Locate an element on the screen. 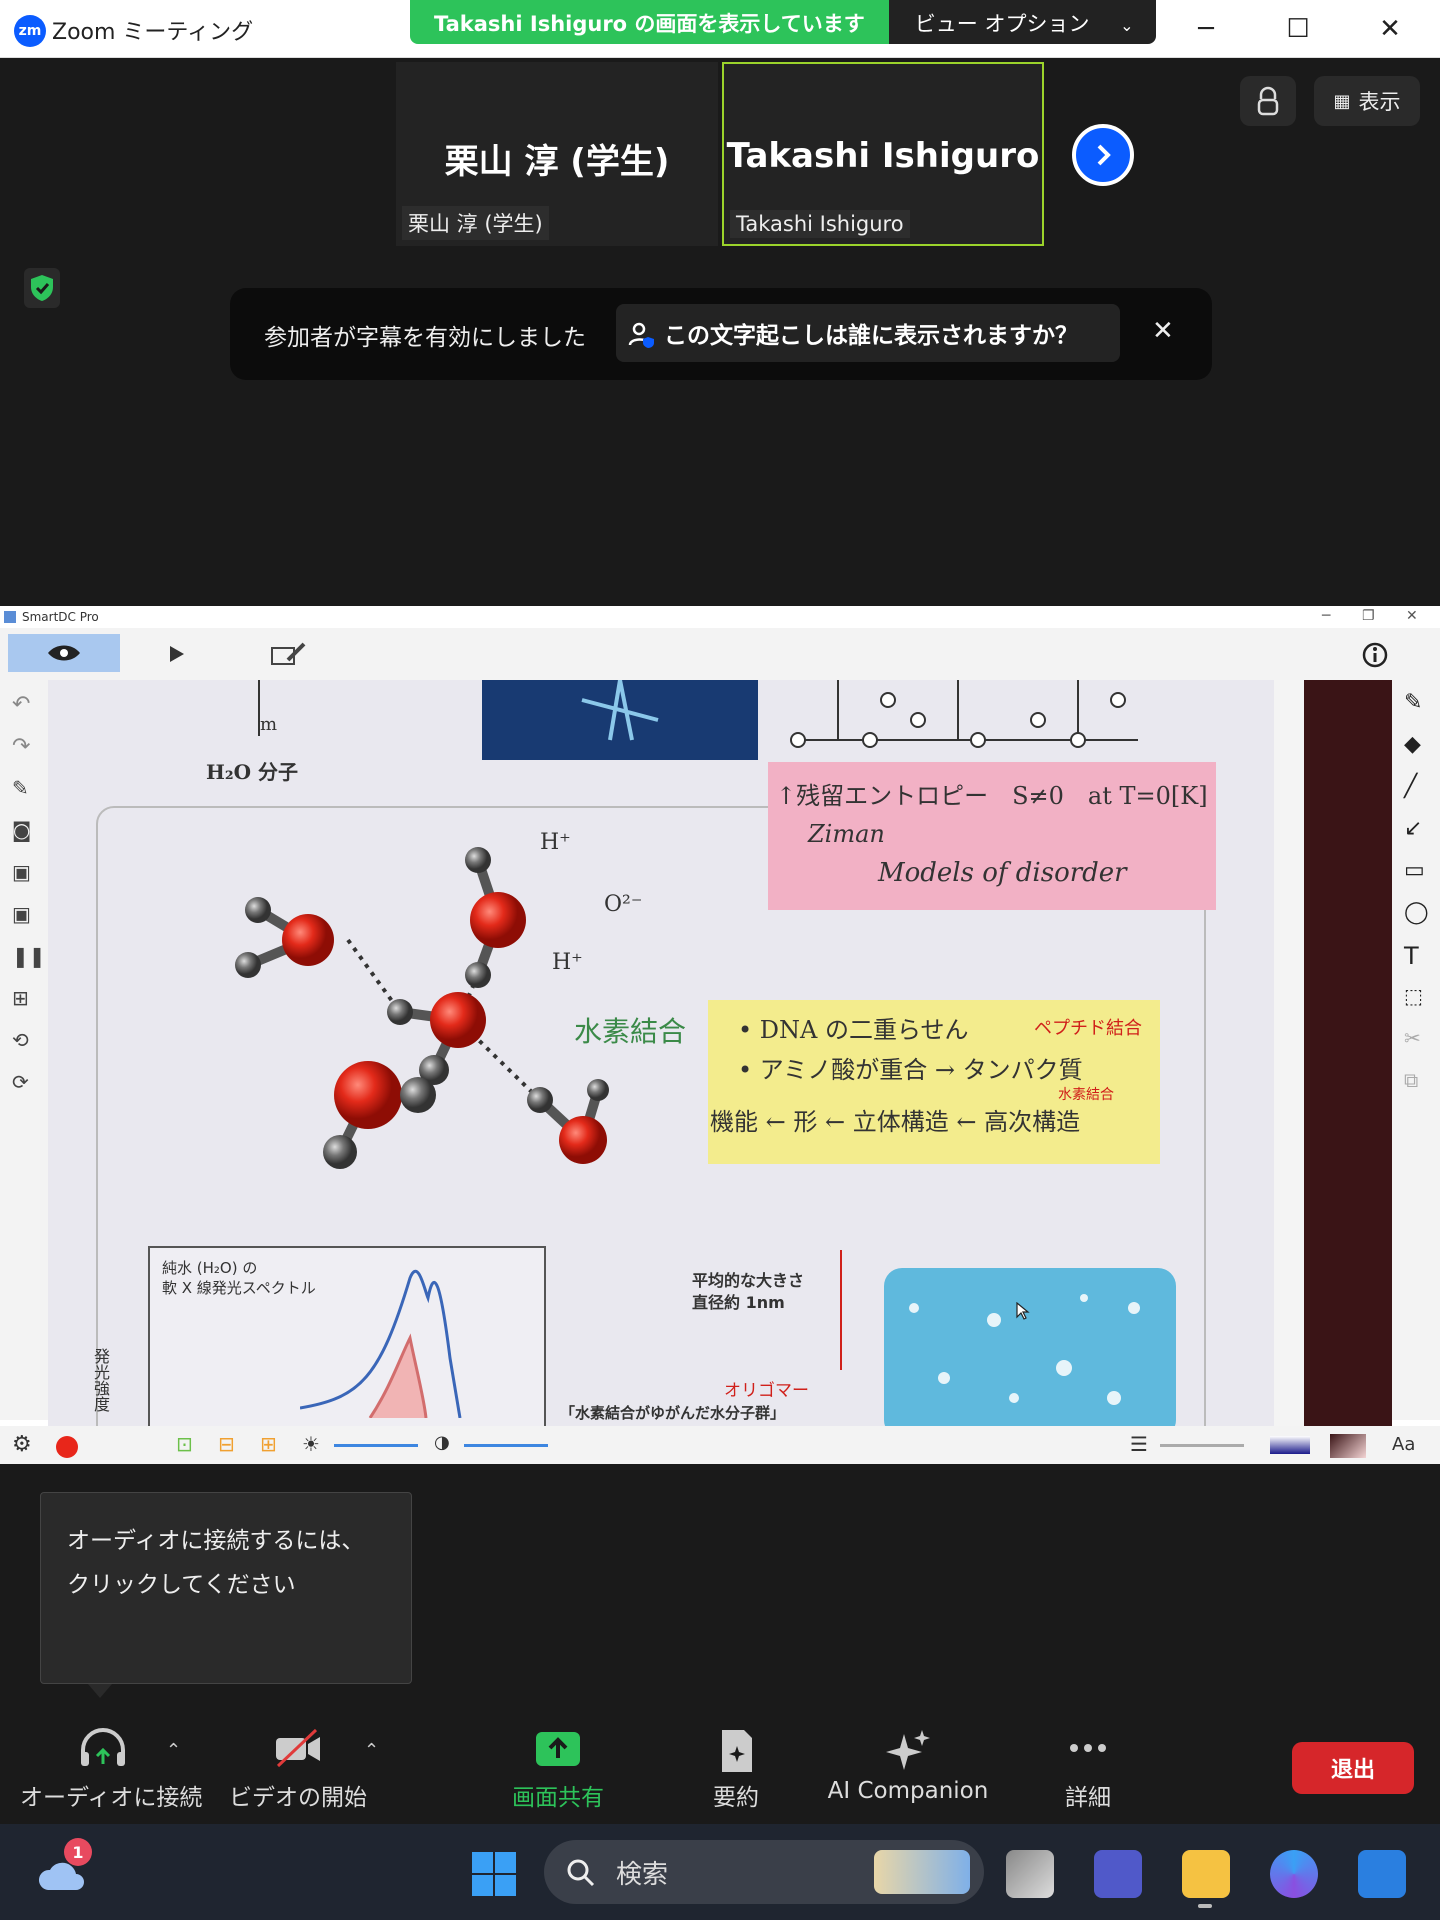 Image resolution: width=1440 pixels, height=1920 pixels. pink-note-line3: Models of disorder is located at coordinates (1002, 873).